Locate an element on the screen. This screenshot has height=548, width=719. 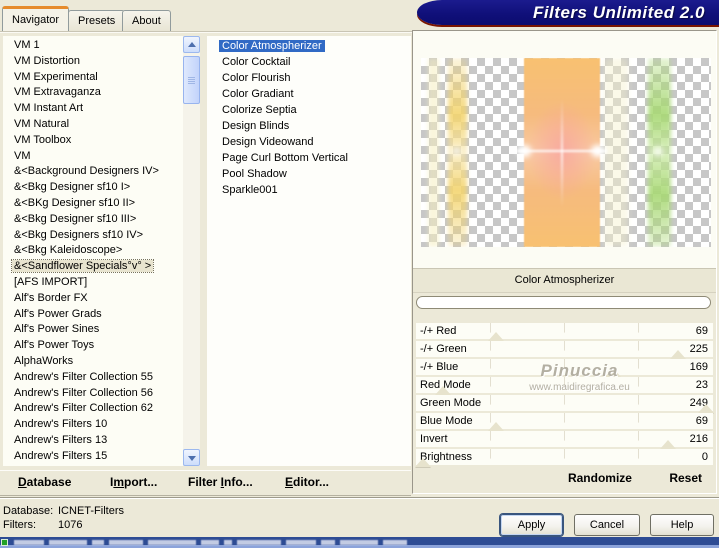
category-item: Alf's Power Toys is located at coordinates (93, 346).